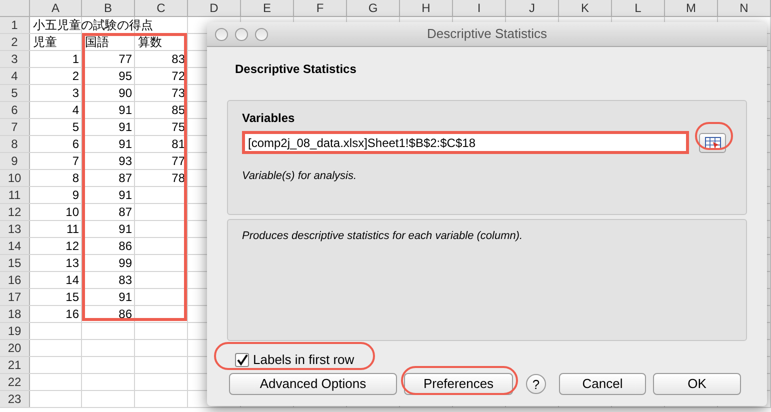  I want to click on table-cell-text: 73, so click(178, 93).